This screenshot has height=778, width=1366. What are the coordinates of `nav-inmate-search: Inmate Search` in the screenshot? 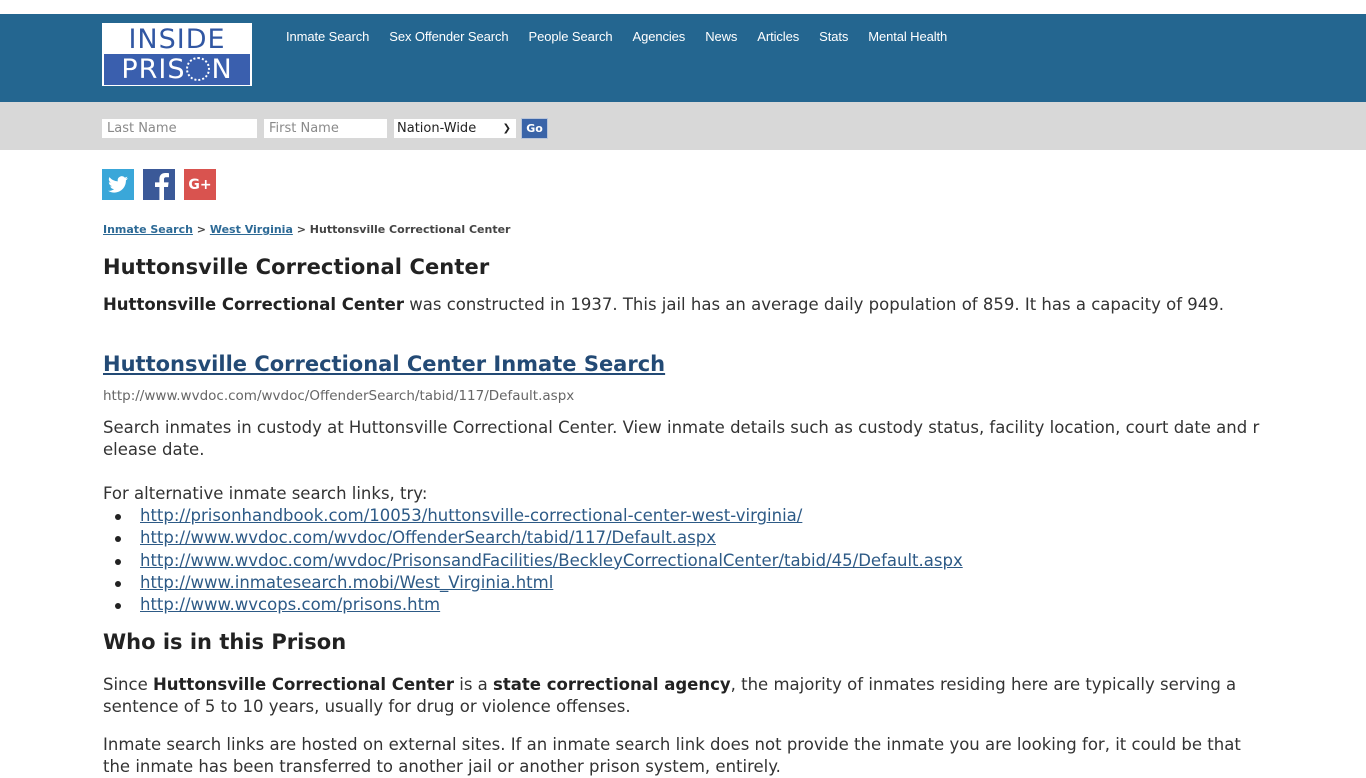 It's located at (327, 37).